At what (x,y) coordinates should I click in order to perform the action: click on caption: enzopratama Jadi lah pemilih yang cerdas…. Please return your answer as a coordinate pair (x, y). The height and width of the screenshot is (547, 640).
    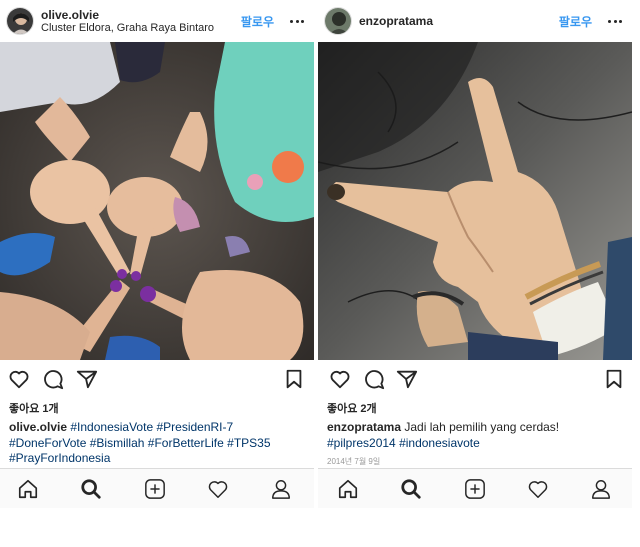
    Looking at the image, I should click on (476, 435).